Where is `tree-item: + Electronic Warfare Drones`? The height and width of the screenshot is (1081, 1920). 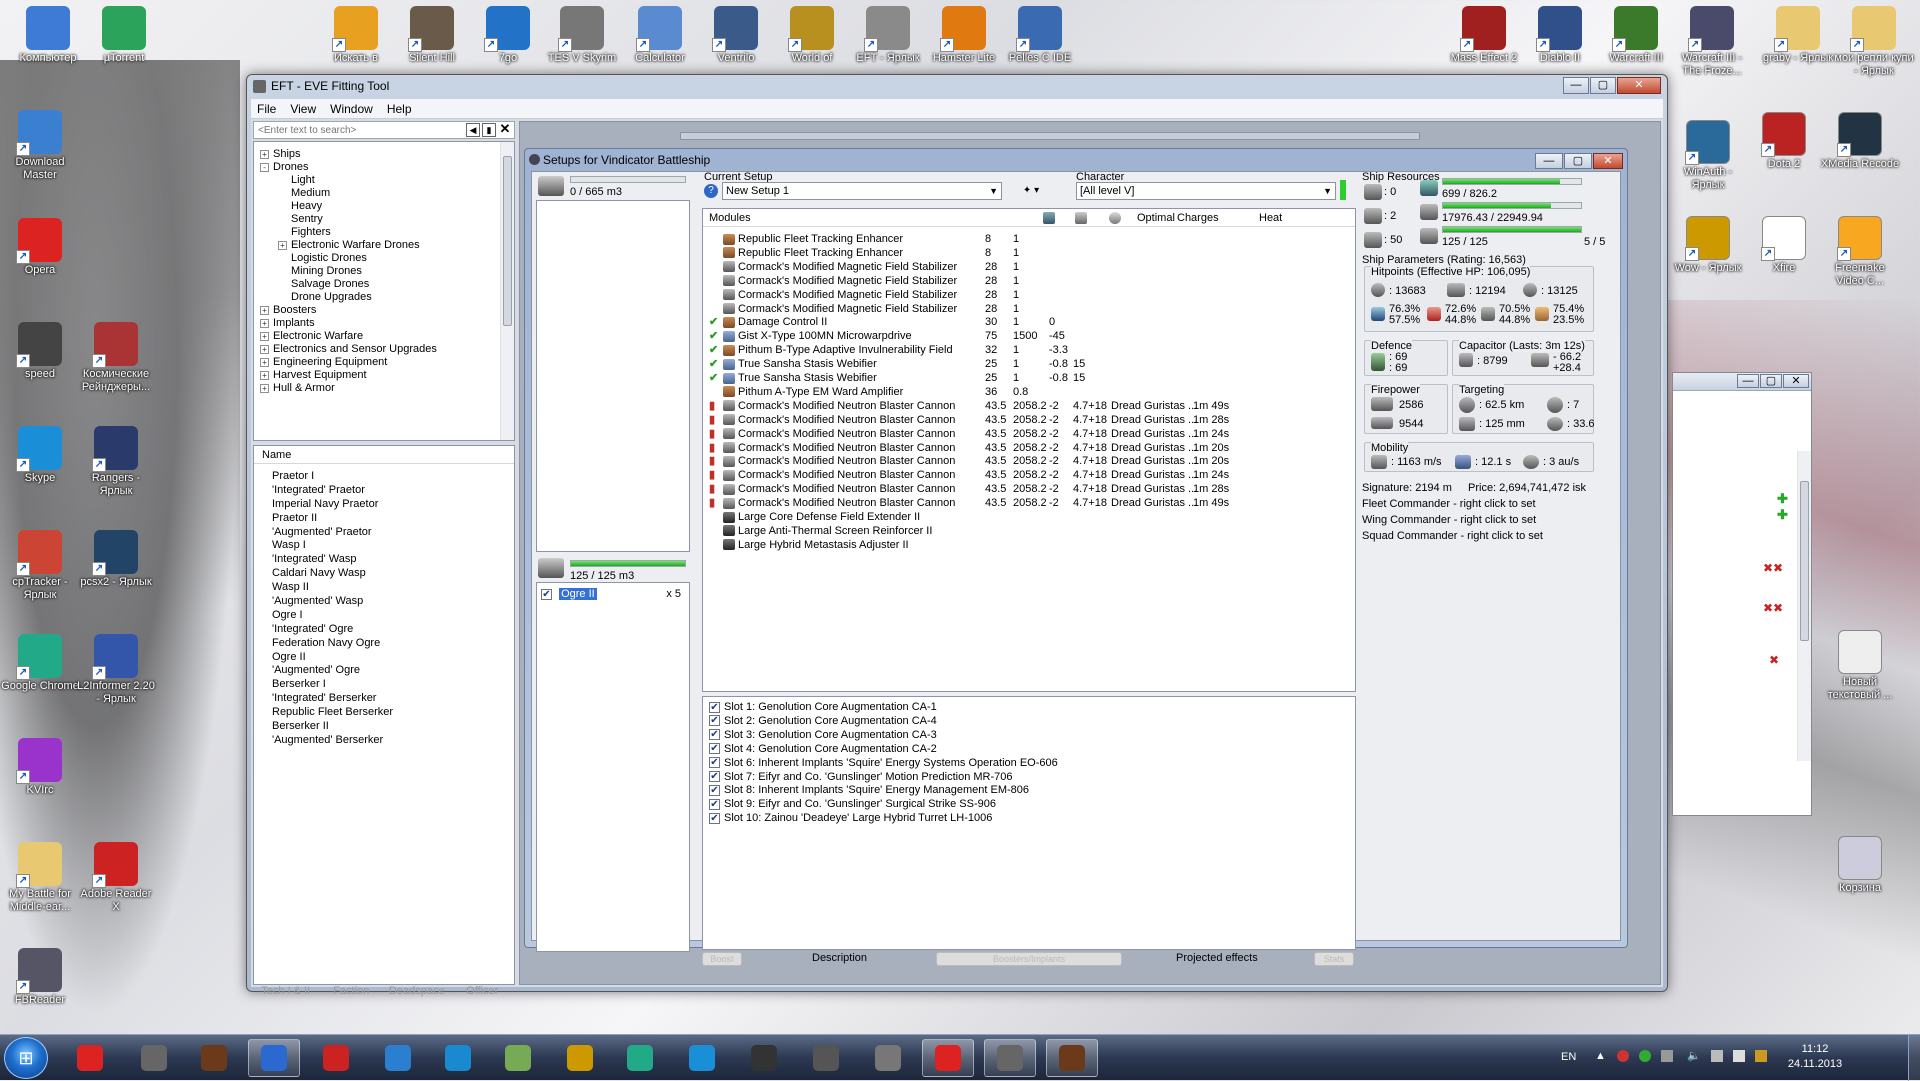 tree-item: + Electronic Warfare Drones is located at coordinates (379, 245).